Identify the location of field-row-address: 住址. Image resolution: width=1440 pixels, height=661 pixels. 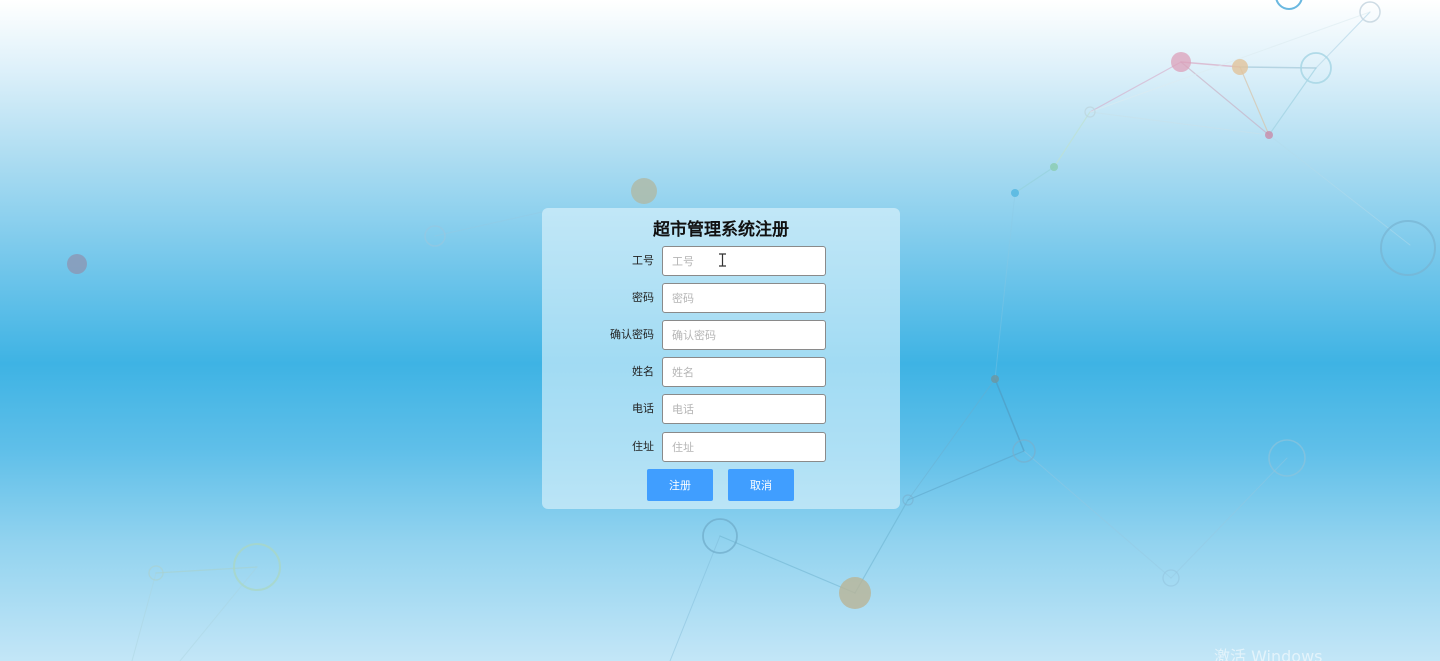
(721, 447).